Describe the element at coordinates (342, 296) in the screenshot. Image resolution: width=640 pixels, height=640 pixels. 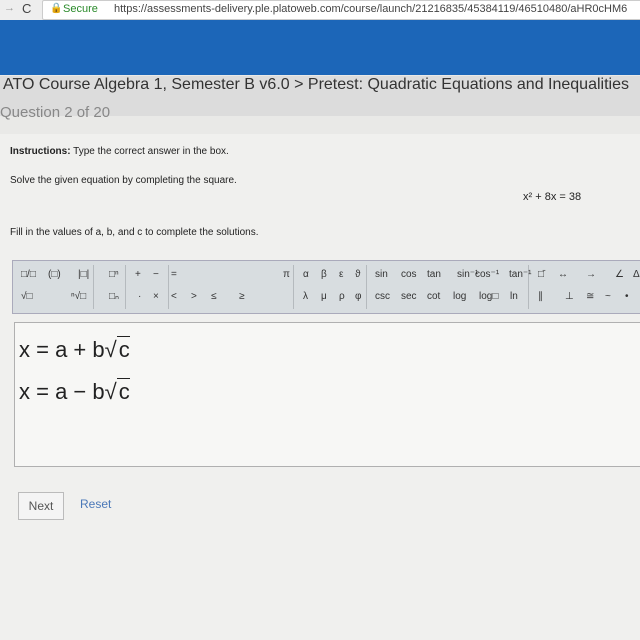
I see `toolbar-button: ρ` at that location.